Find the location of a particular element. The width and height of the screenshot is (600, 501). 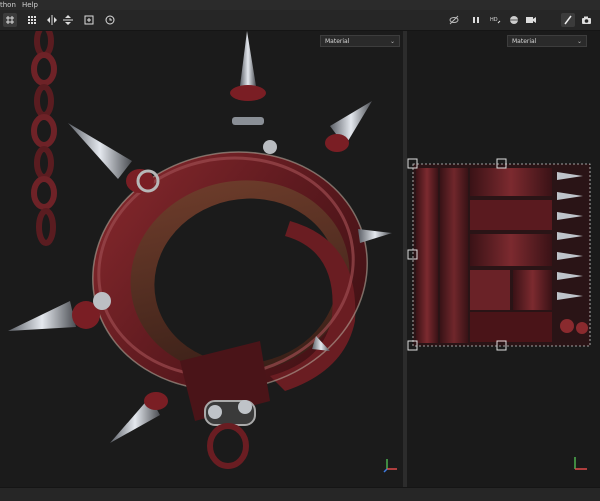

axis-gizmo-2d-icon is located at coordinates (580, 463).